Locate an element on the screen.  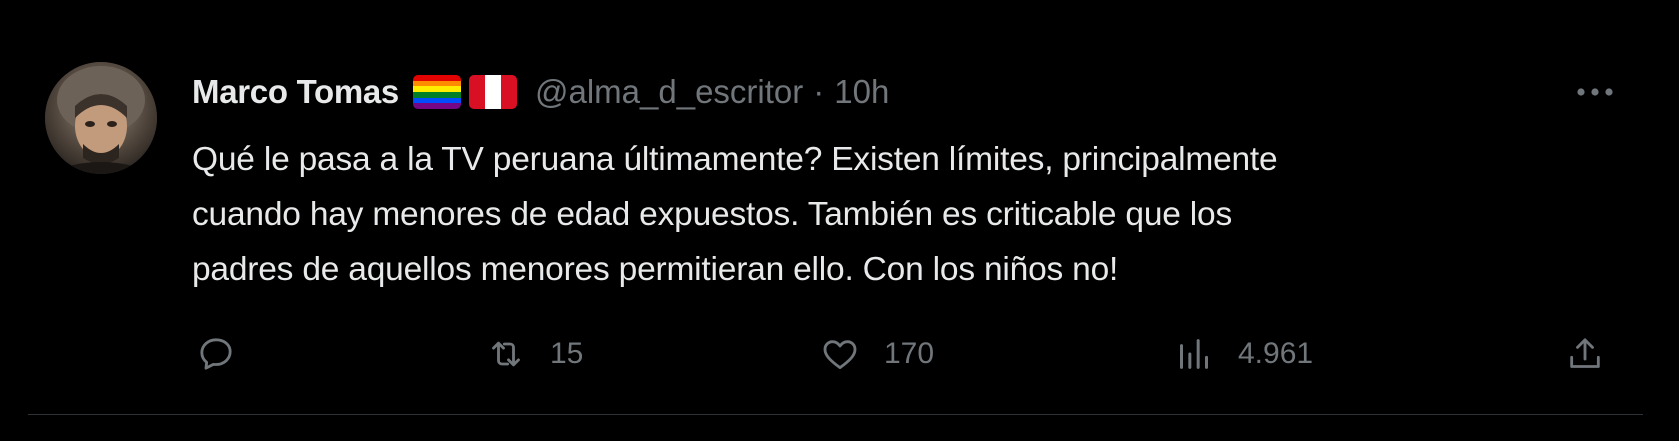
avatar-photo is located at coordinates (101, 118).